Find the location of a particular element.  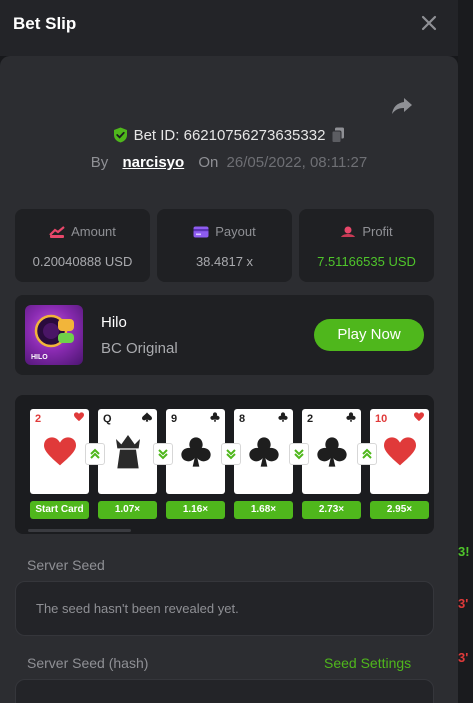

modal-header: Bet Slip is located at coordinates (229, 28).